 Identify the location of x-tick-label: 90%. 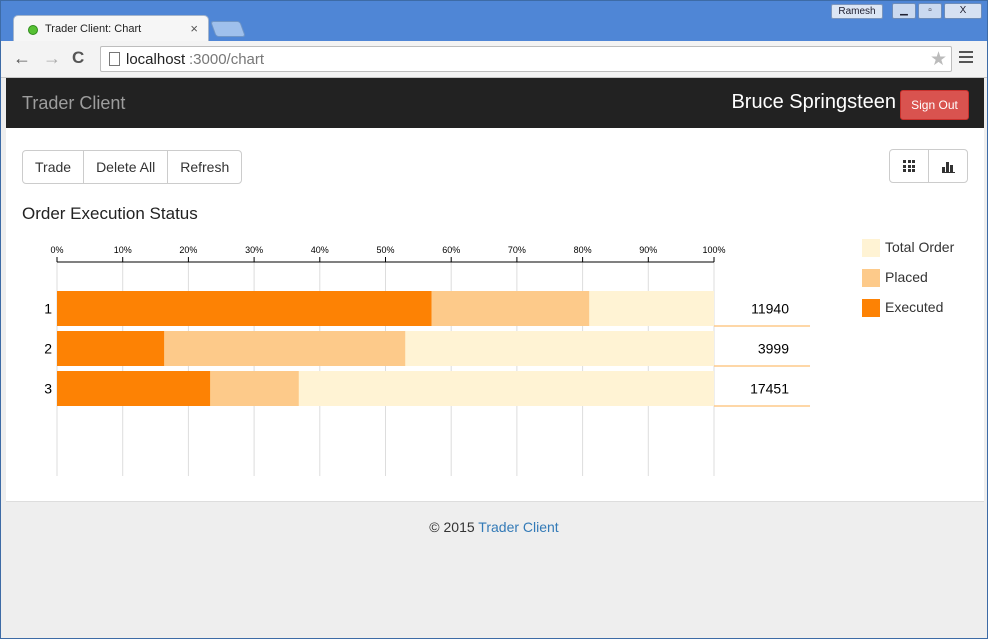
(648, 250).